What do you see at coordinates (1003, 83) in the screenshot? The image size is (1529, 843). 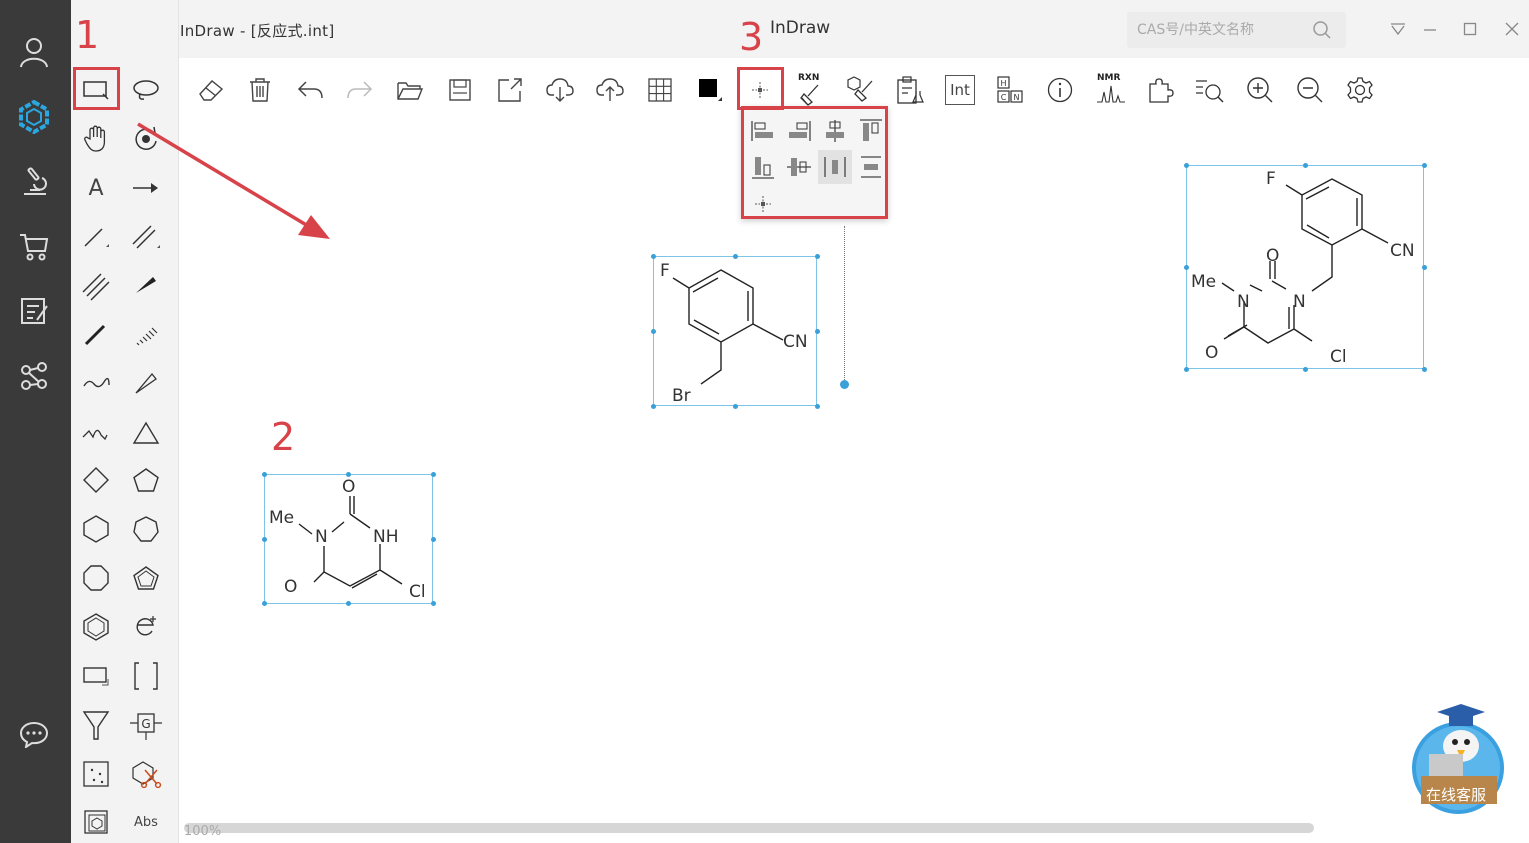 I see `svg-text: H` at bounding box center [1003, 83].